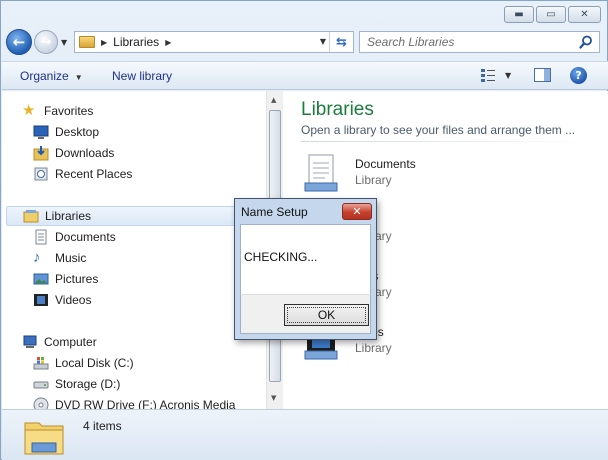 The width and height of the screenshot is (608, 460). I want to click on nav-computer: Computer, so click(59, 342).